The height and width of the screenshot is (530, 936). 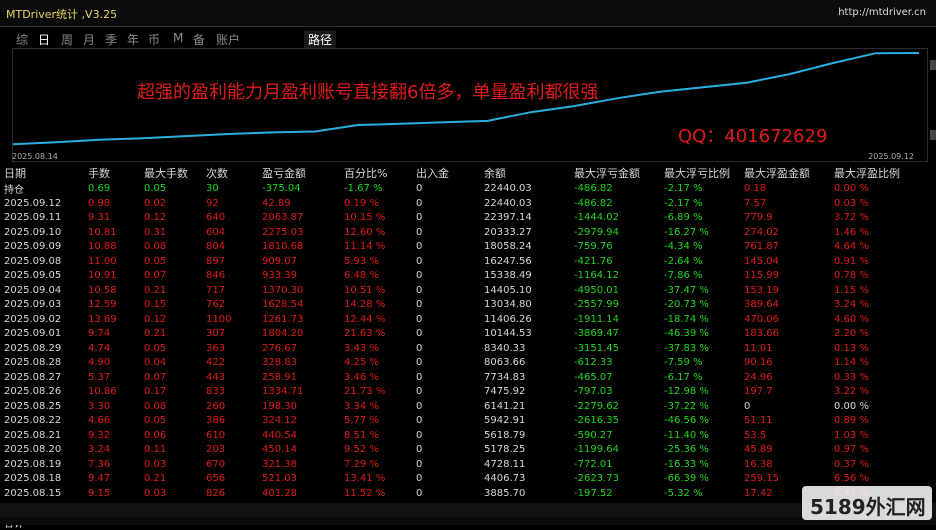 I want to click on cell-10: 90.16, so click(x=758, y=363).